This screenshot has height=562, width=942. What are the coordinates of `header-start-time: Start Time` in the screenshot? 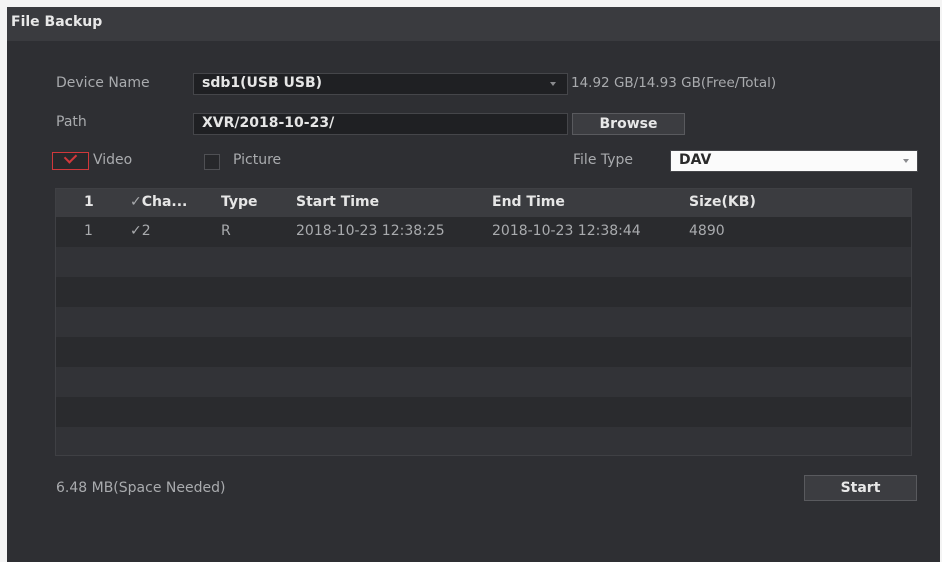 It's located at (338, 202).